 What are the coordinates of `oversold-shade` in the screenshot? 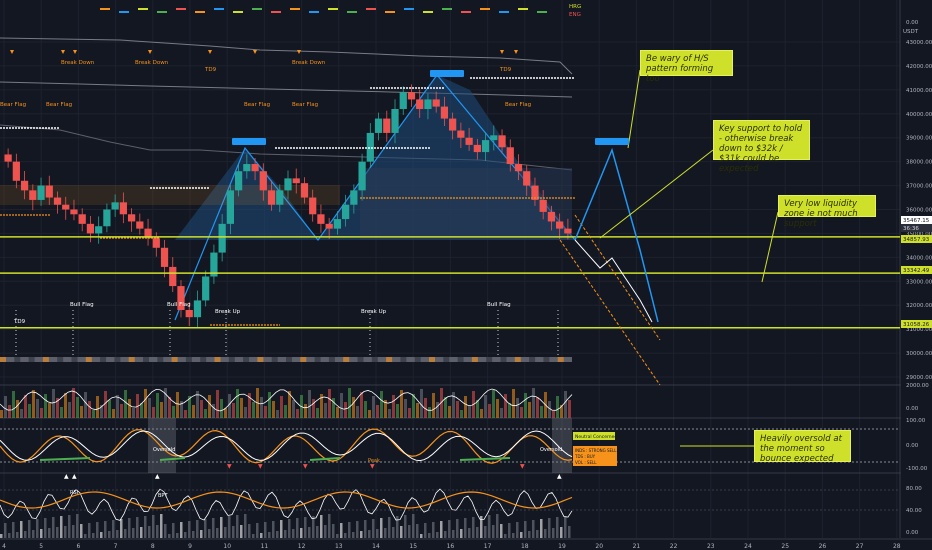 It's located at (162, 445).